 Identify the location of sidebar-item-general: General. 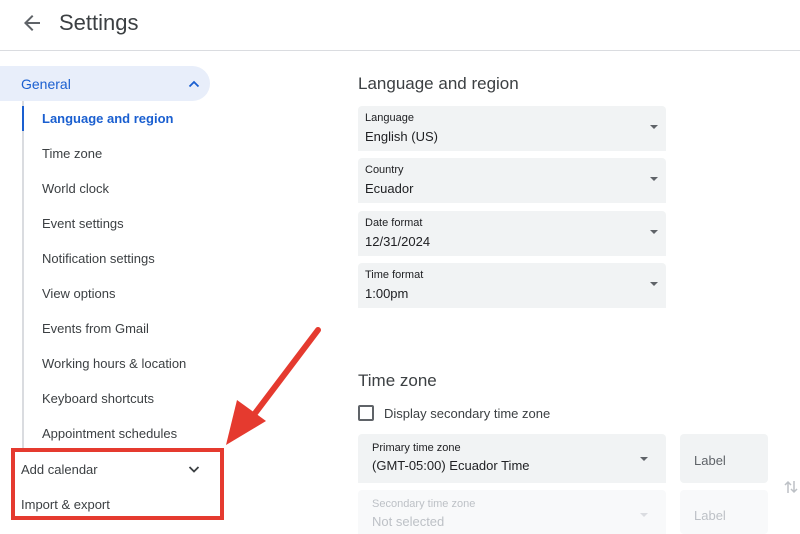
(105, 83).